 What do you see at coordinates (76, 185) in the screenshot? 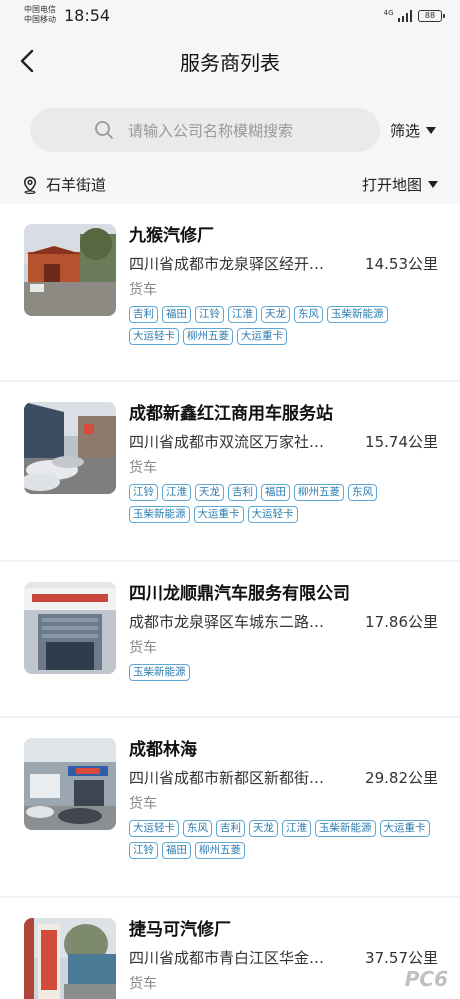
I see `location-street: 石羊街道` at bounding box center [76, 185].